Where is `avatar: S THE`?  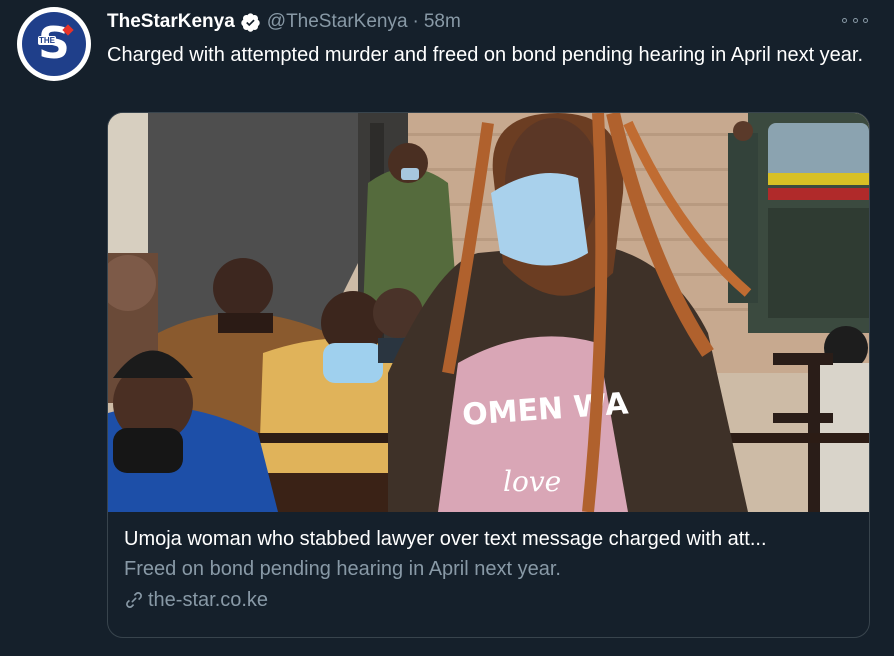
avatar: S THE is located at coordinates (54, 44).